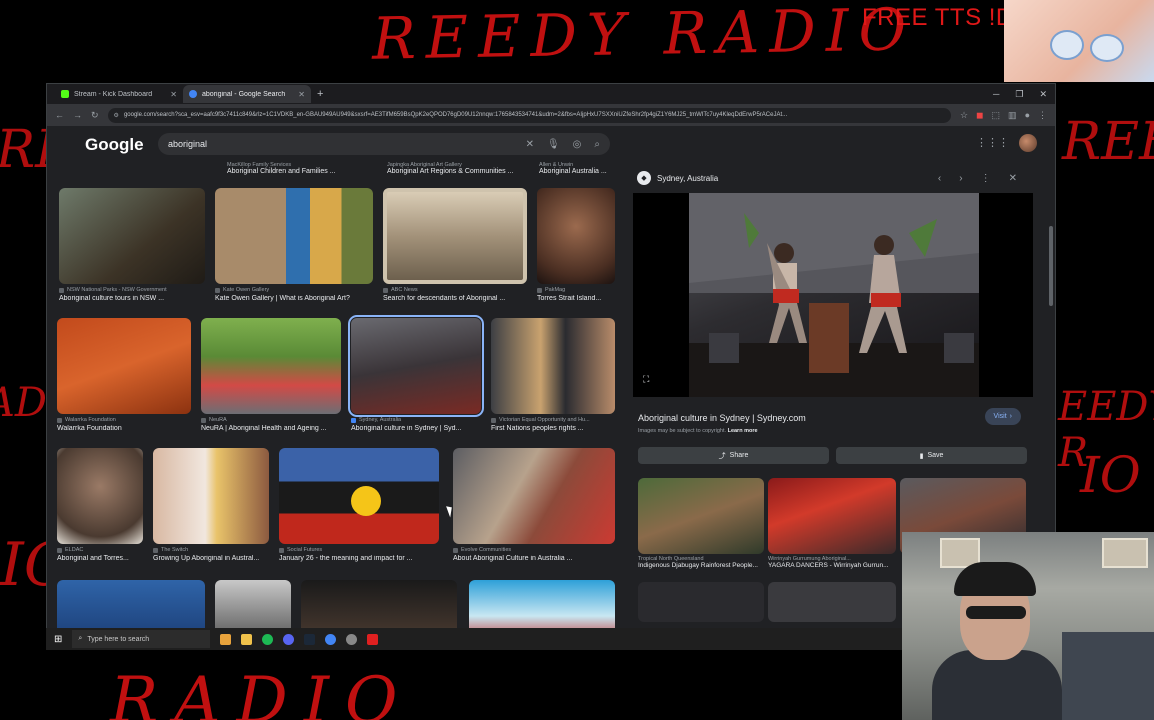  What do you see at coordinates (1043, 94) in the screenshot?
I see `close-window-icon: ✕` at bounding box center [1043, 94].